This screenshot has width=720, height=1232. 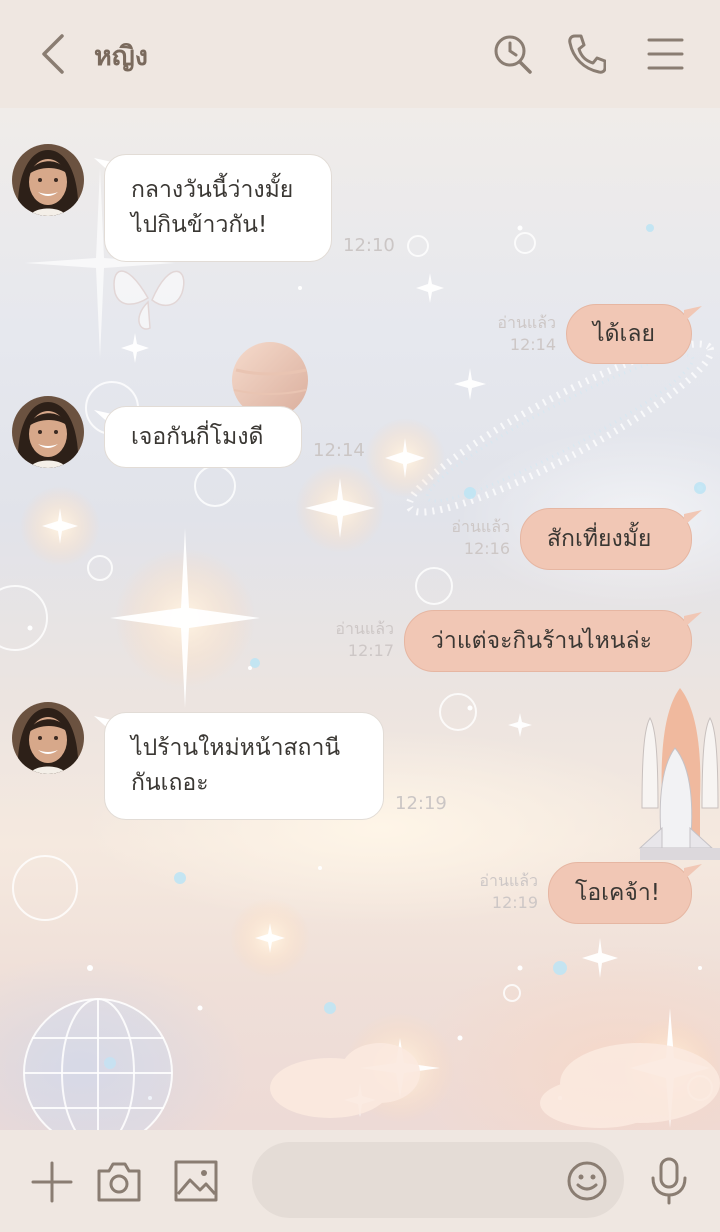 What do you see at coordinates (471, 538) in the screenshot?
I see `message-meta: อ่านแล้ว 12:16` at bounding box center [471, 538].